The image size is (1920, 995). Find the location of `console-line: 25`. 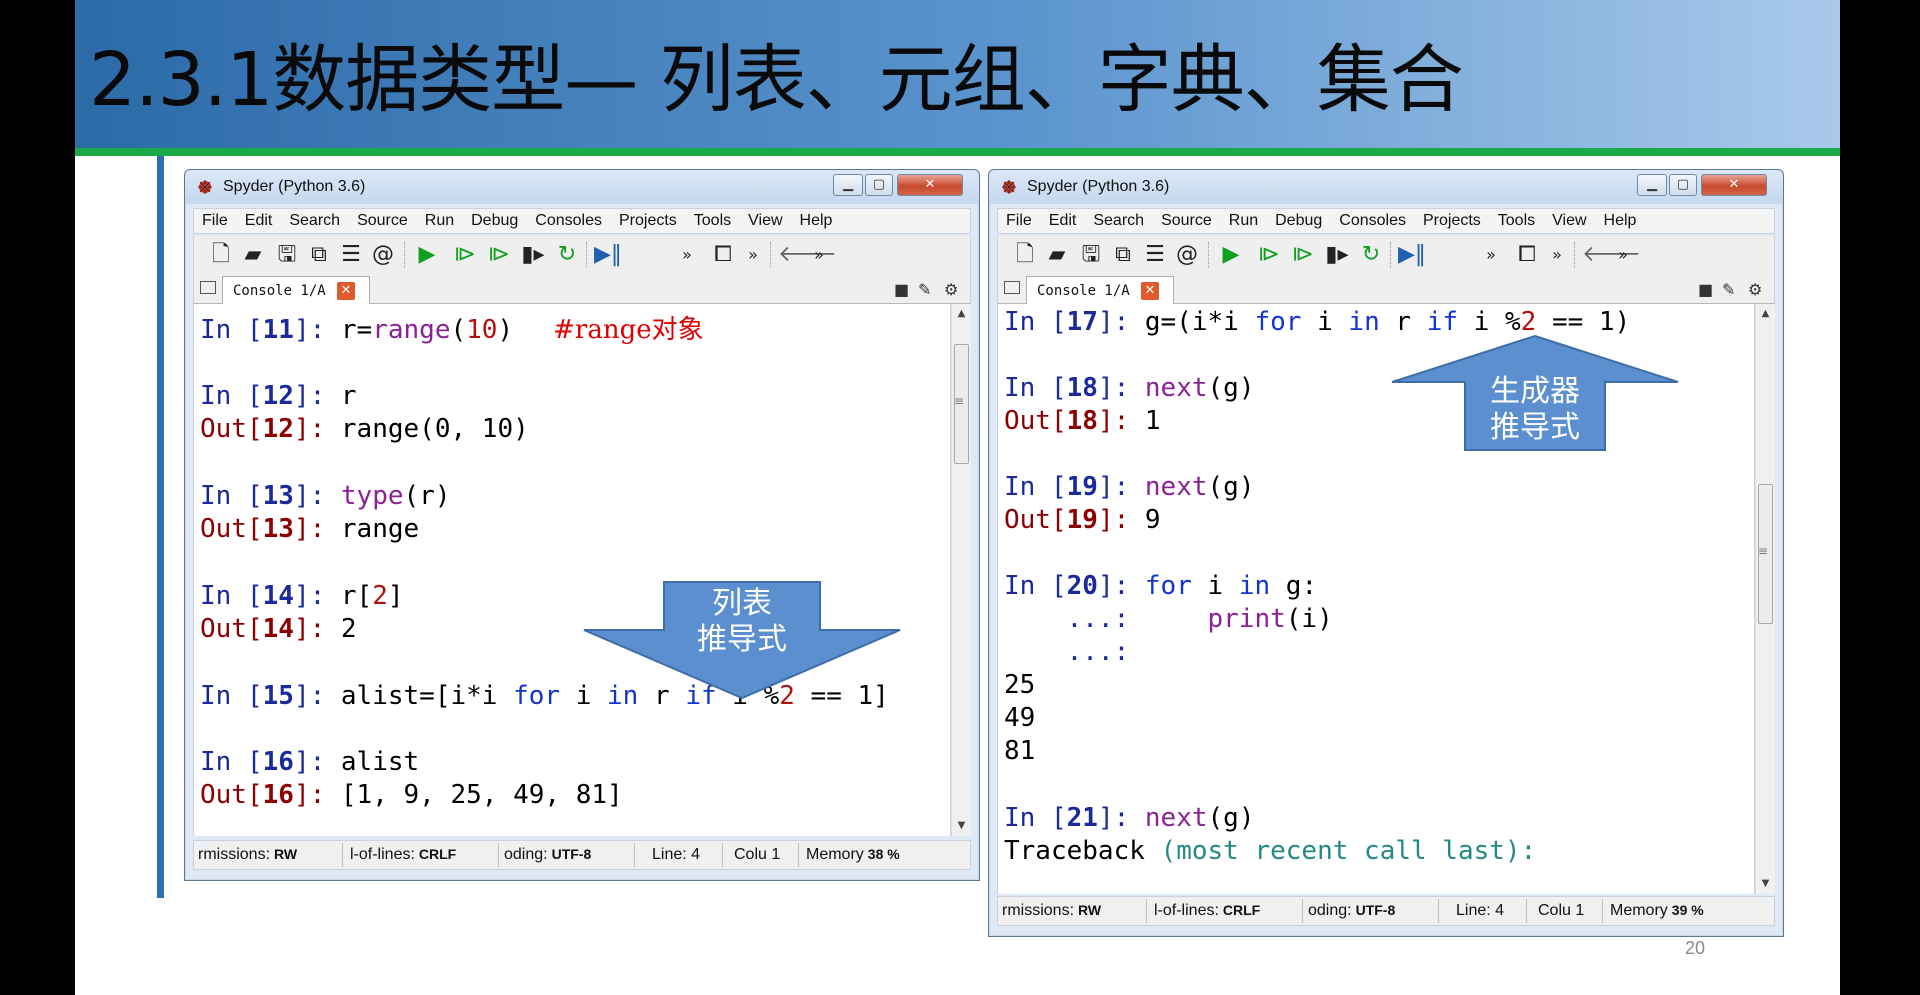

console-line: 25 is located at coordinates (1020, 685).